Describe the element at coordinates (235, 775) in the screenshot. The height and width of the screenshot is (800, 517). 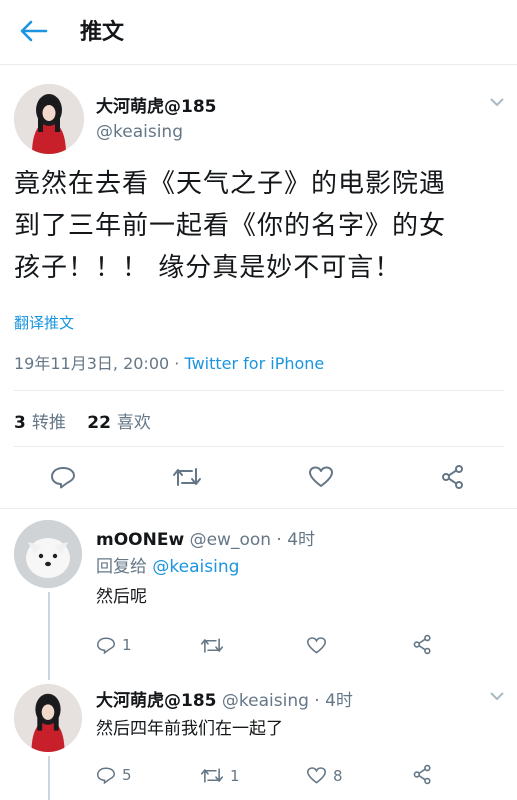
I see `retweet-count: 1` at that location.